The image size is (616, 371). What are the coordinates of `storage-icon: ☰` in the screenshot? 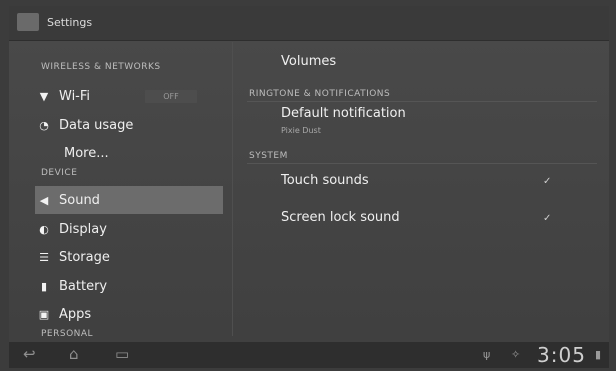 It's located at (44, 257).